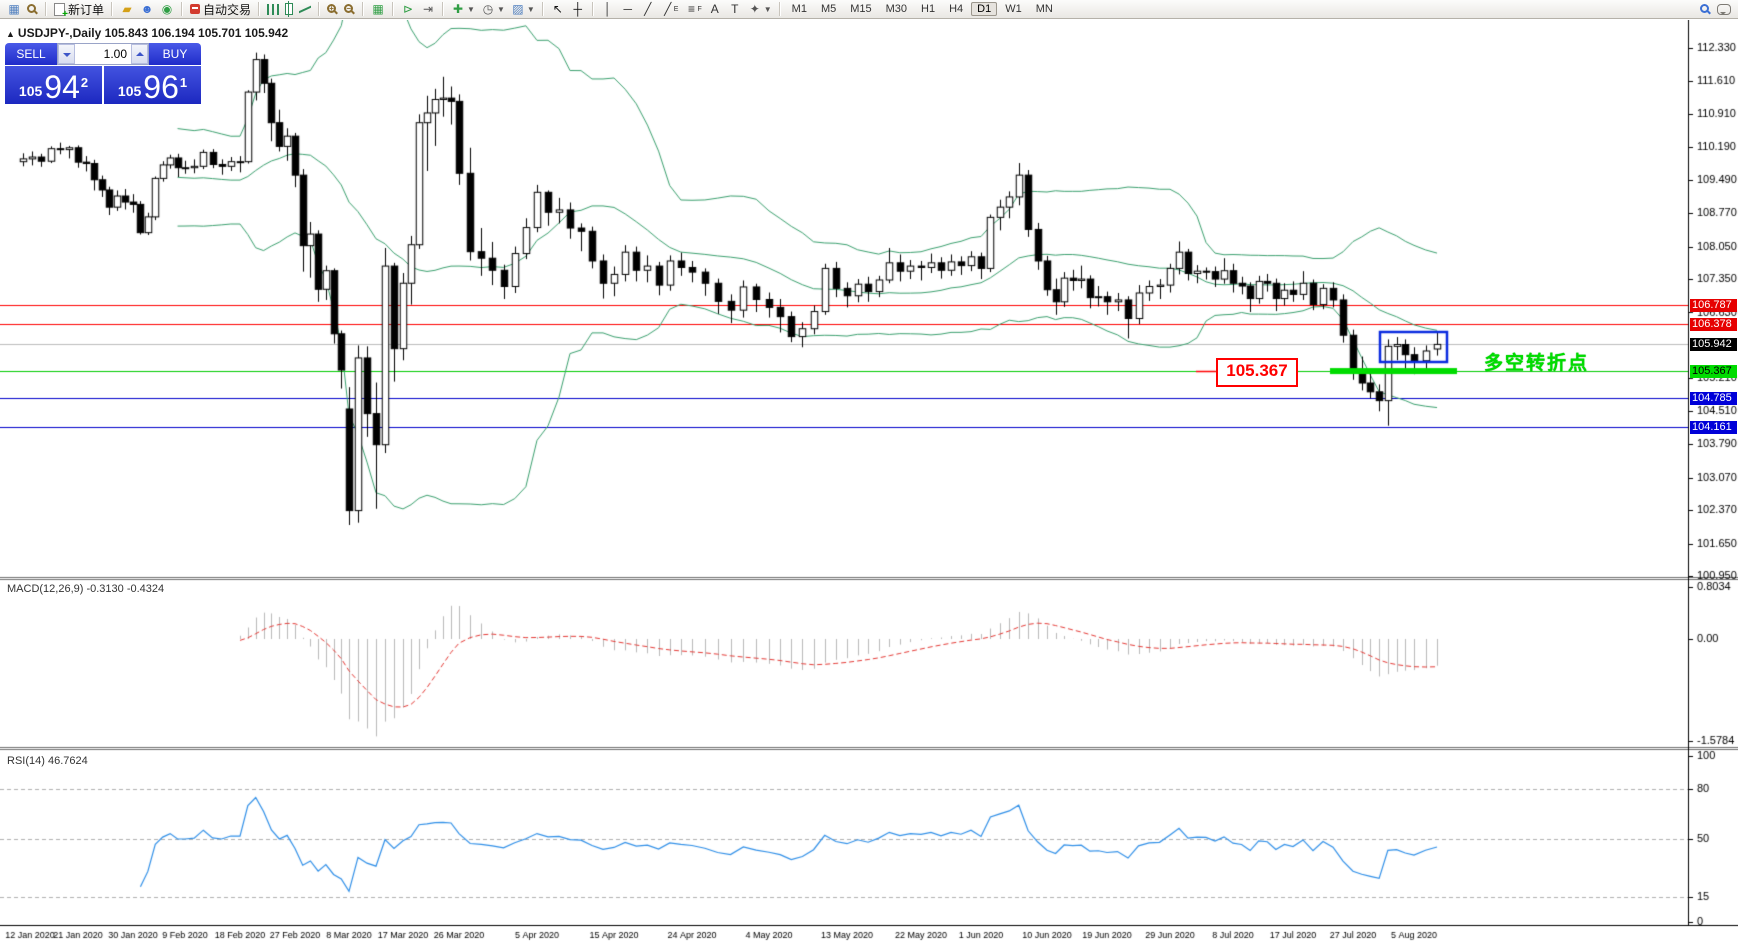 Image resolution: width=1738 pixels, height=946 pixels. Describe the element at coordinates (86, 589) in the screenshot. I see `macd-indicator-label: MACD(12,26,9) -0.3130 -0.4324` at that location.